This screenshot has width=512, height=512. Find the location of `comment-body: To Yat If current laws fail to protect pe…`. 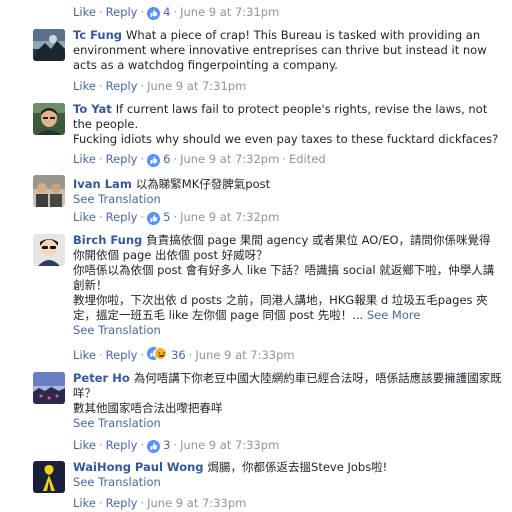

comment-body: To Yat If current laws fail to protect pe… is located at coordinates (287, 124).